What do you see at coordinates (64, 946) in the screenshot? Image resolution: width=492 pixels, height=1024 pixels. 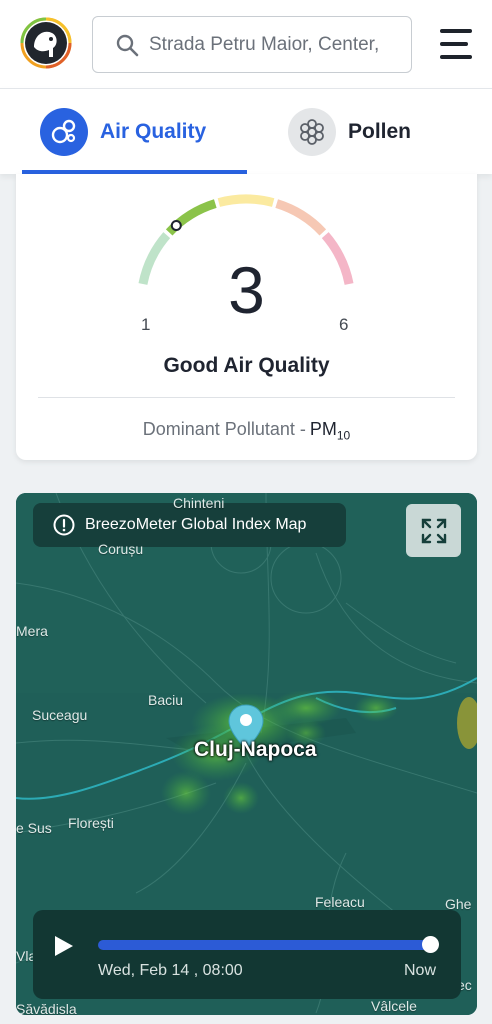 I see `play-icon` at bounding box center [64, 946].